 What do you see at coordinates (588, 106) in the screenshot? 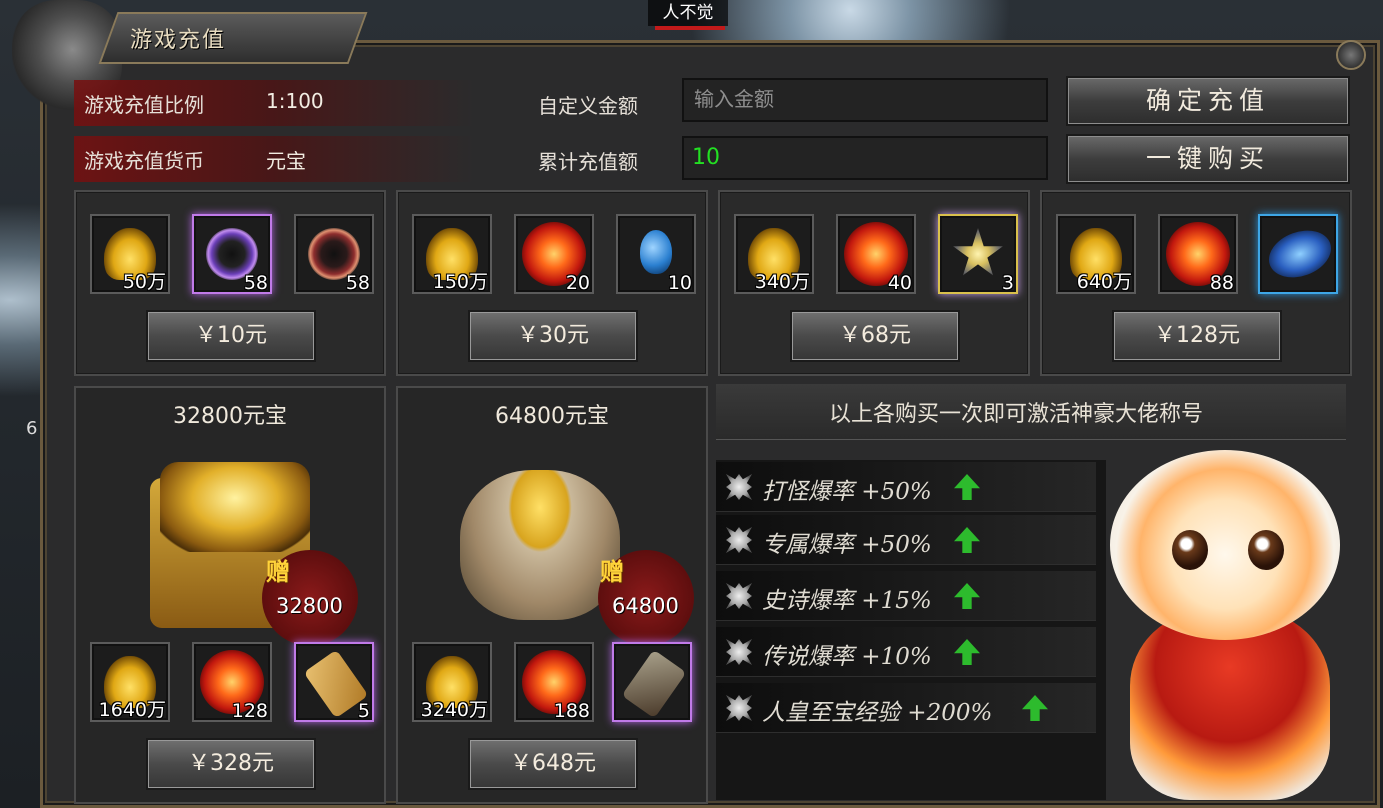
I see `custom-amount-label: 自定义金额` at bounding box center [588, 106].